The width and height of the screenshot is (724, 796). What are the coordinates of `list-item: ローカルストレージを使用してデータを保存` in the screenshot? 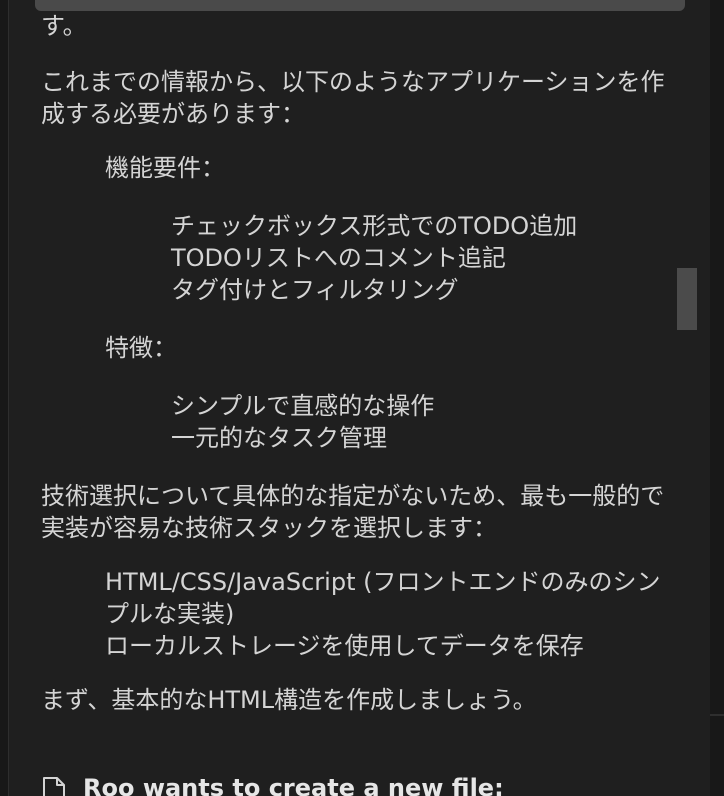 It's located at (344, 646).